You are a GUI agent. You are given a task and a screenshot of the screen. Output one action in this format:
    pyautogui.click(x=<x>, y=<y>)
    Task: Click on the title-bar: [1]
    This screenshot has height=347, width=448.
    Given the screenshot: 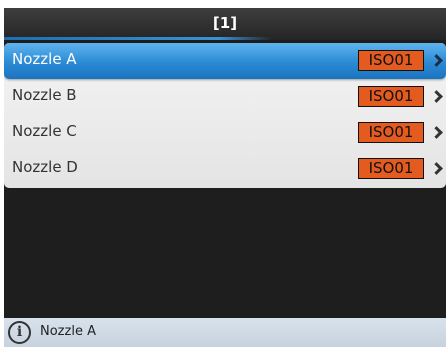 What is the action you would take?
    pyautogui.click(x=225, y=24)
    